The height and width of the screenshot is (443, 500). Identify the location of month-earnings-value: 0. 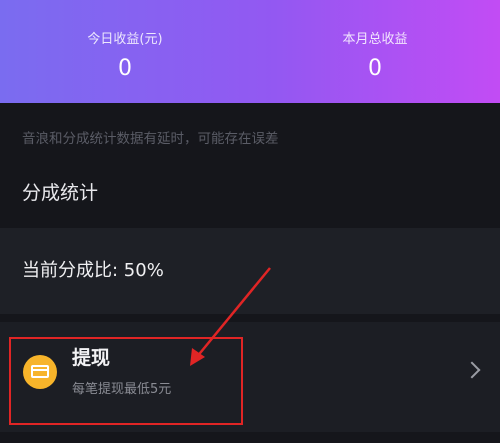
(375, 68).